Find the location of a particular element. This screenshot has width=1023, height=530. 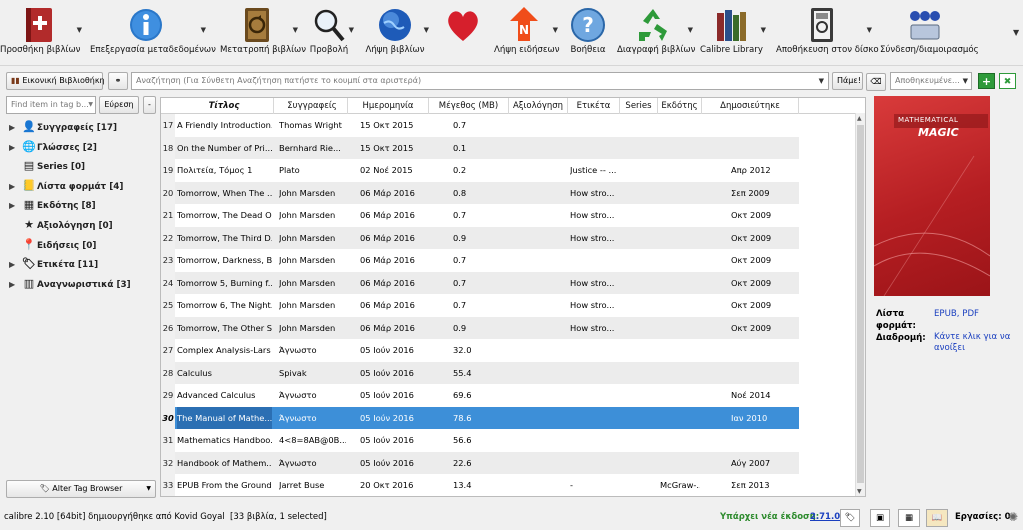

book-view-button: 📖 is located at coordinates (937, 518).